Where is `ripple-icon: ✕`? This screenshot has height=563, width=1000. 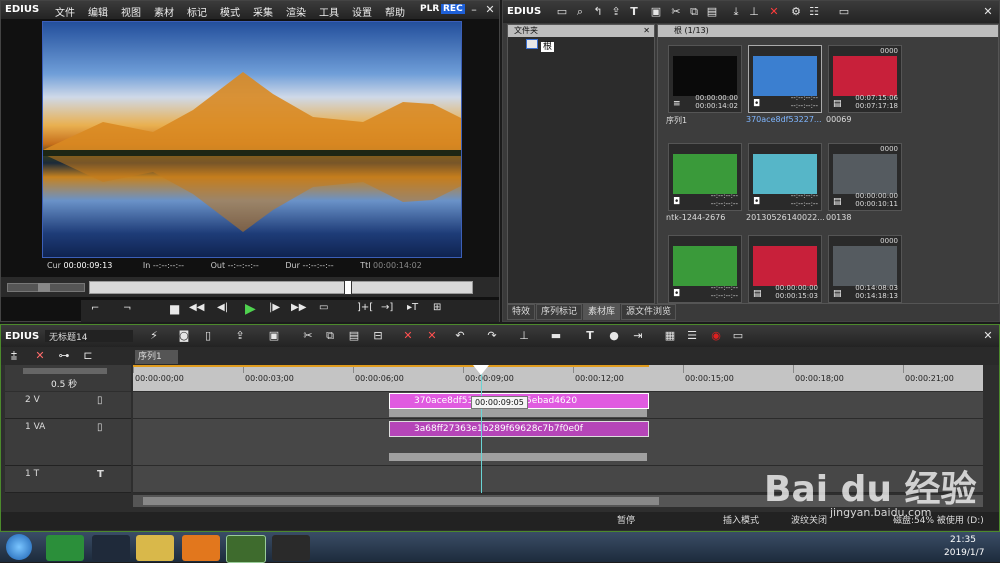 ripple-icon: ✕ is located at coordinates (40, 356).